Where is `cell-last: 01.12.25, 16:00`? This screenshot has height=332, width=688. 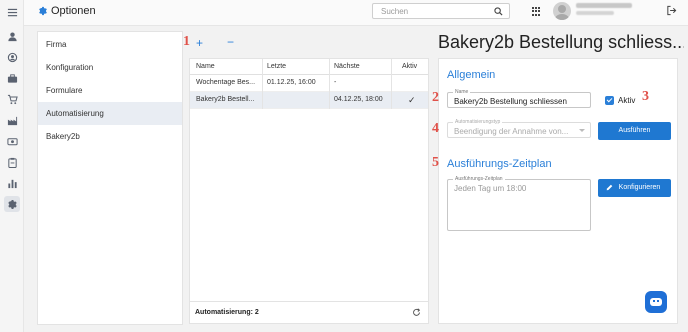 cell-last: 01.12.25, 16:00 is located at coordinates (291, 82).